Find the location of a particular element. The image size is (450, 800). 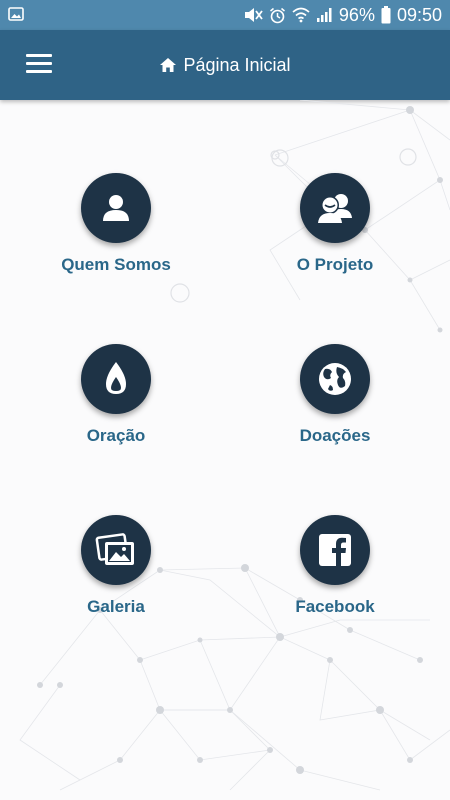

photo-gallery-icon is located at coordinates (116, 550).